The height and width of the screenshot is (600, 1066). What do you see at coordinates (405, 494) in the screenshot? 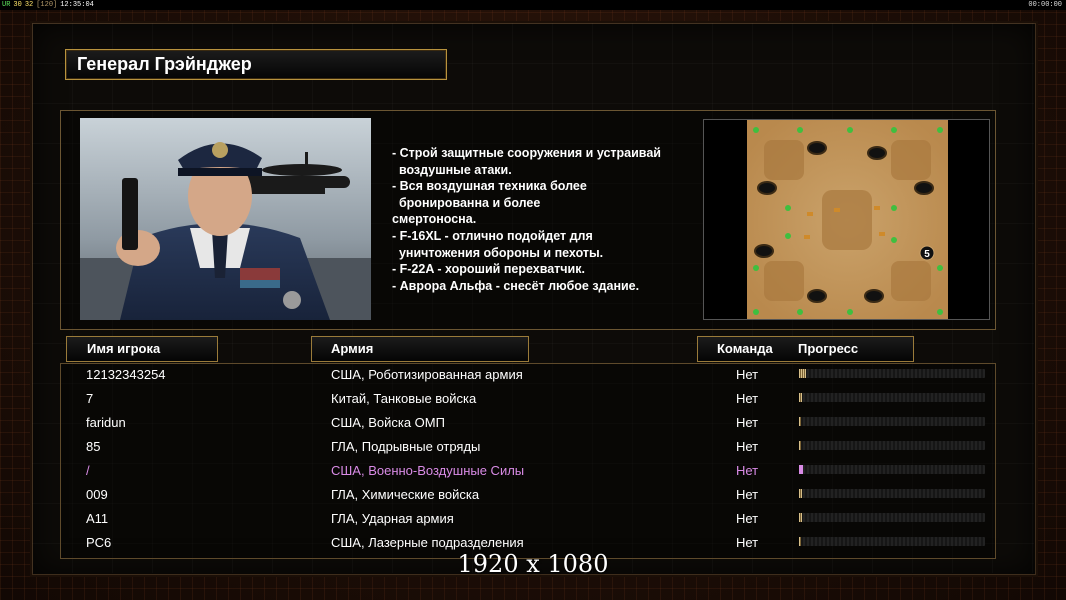
I see `player-army: ГЛА, Химические войска` at bounding box center [405, 494].